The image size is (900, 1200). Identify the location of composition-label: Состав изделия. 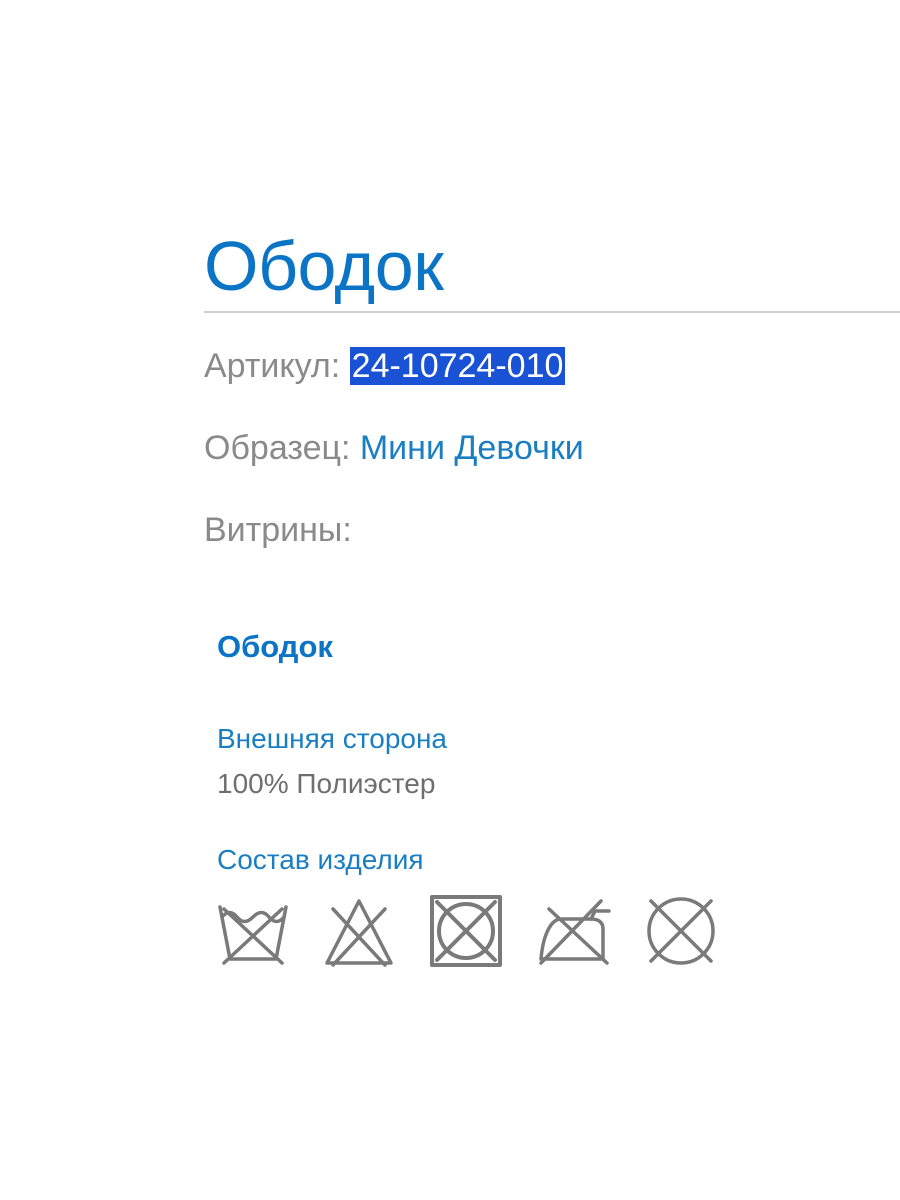
(320, 859).